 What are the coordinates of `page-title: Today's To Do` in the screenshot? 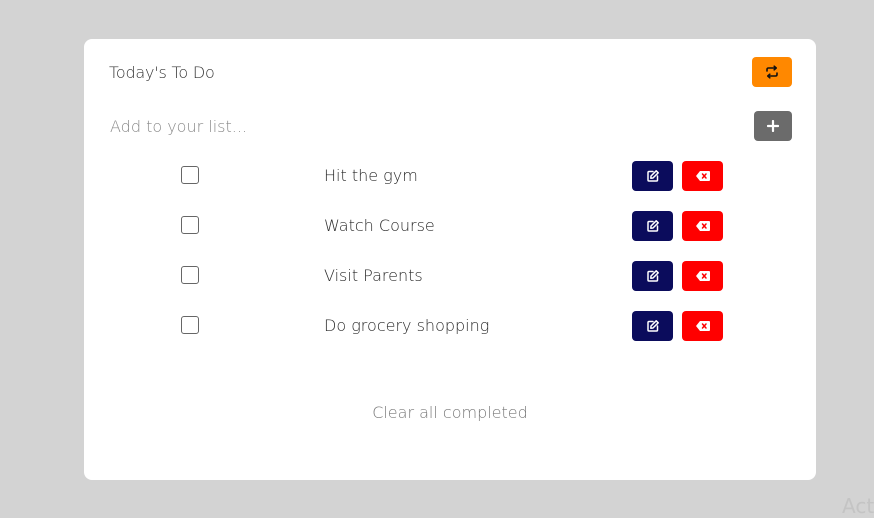 It's located at (162, 72).